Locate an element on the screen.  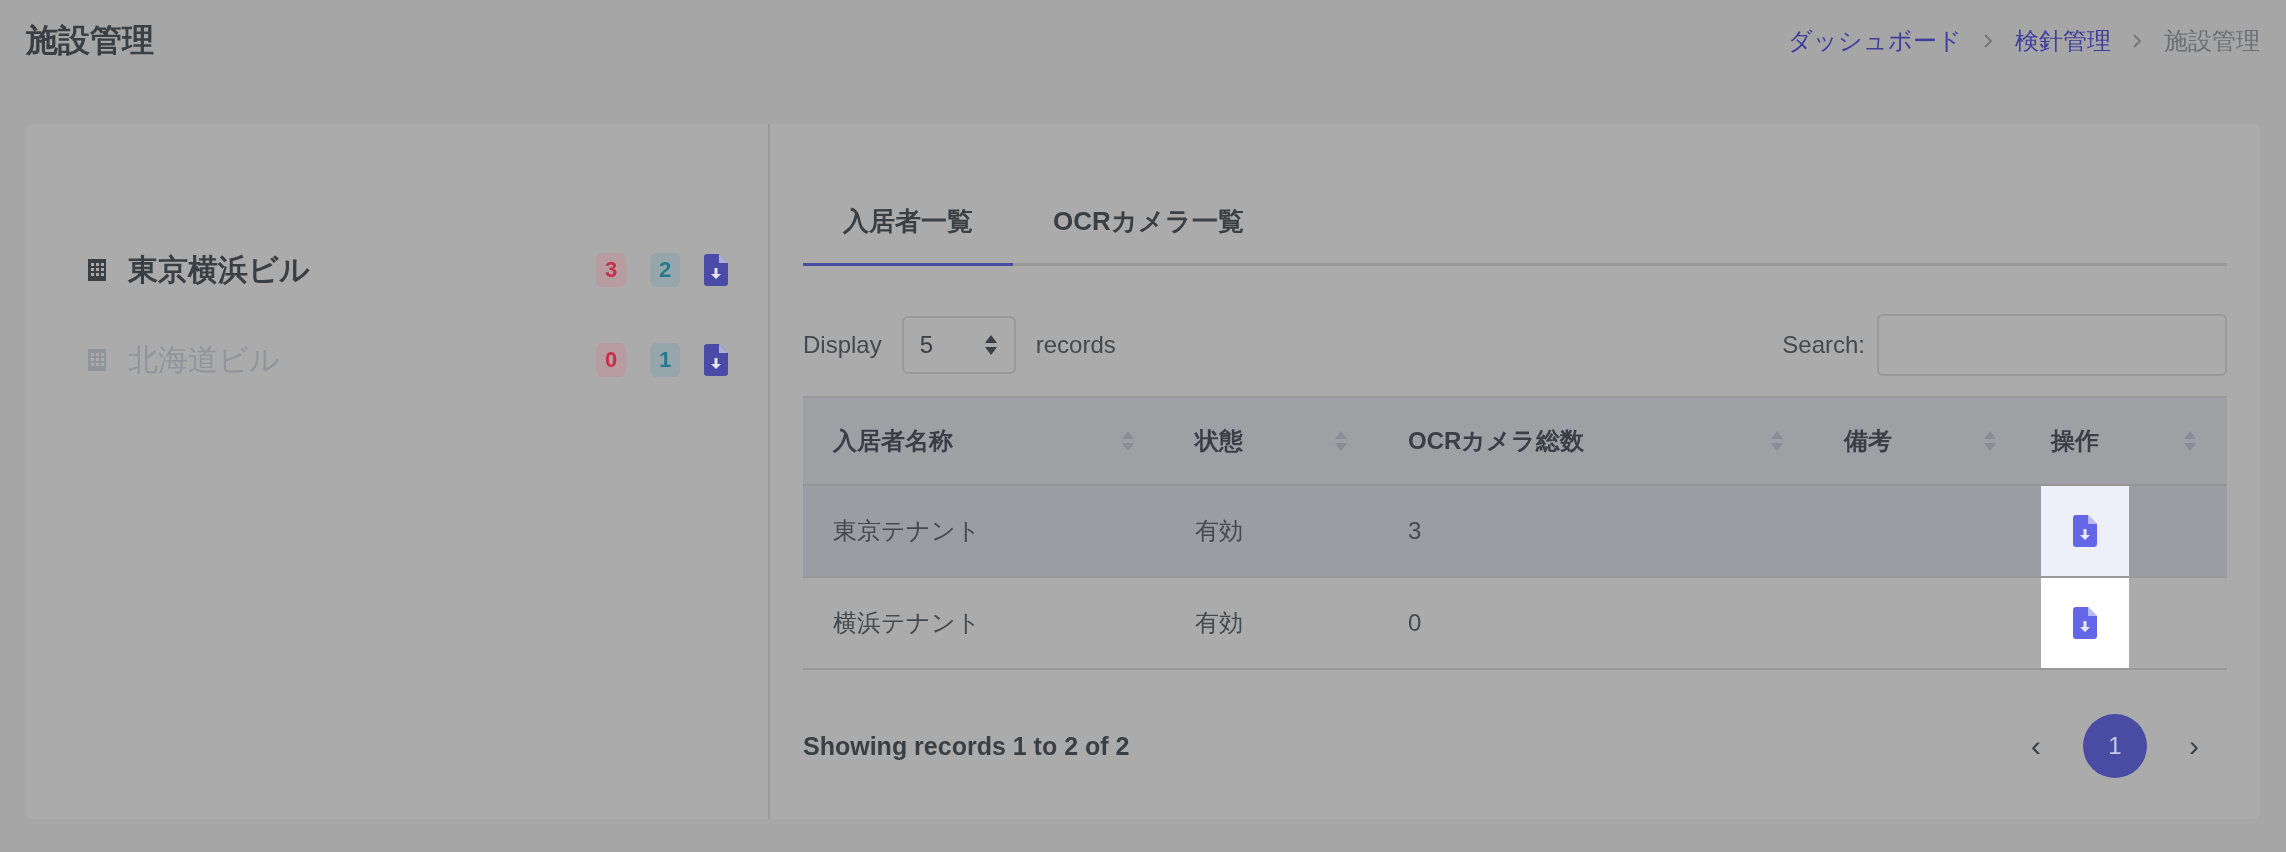
page-button: 1 is located at coordinates (2115, 746).